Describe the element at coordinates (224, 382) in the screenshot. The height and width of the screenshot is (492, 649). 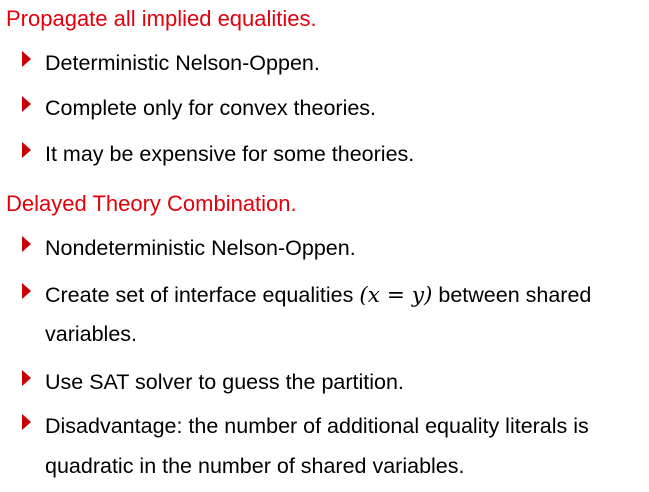
I see `bullet-text: Use SAT solver to guess the partition.` at that location.